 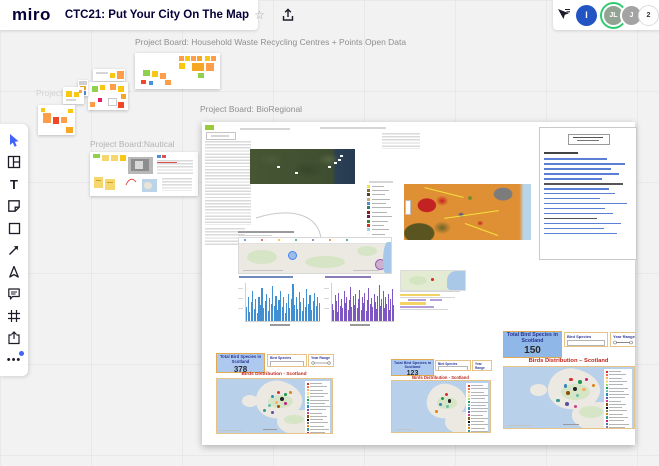 I want to click on templates-icon, so click(x=14, y=162).